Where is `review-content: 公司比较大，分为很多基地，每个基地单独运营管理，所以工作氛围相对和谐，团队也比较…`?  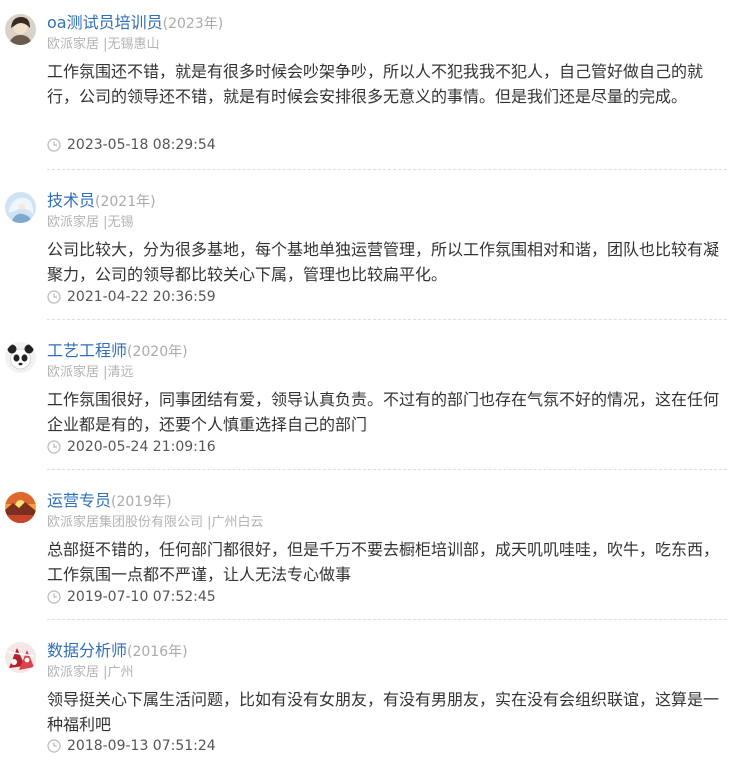 review-content: 公司比较大，分为很多基地，每个基地单独运营管理，所以工作氛围相对和谐，团队也比较… is located at coordinates (383, 262).